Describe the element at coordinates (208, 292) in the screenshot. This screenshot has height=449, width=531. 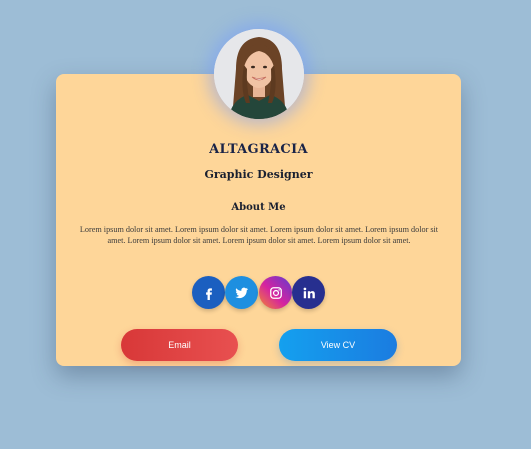
I see `facebook-icon` at that location.